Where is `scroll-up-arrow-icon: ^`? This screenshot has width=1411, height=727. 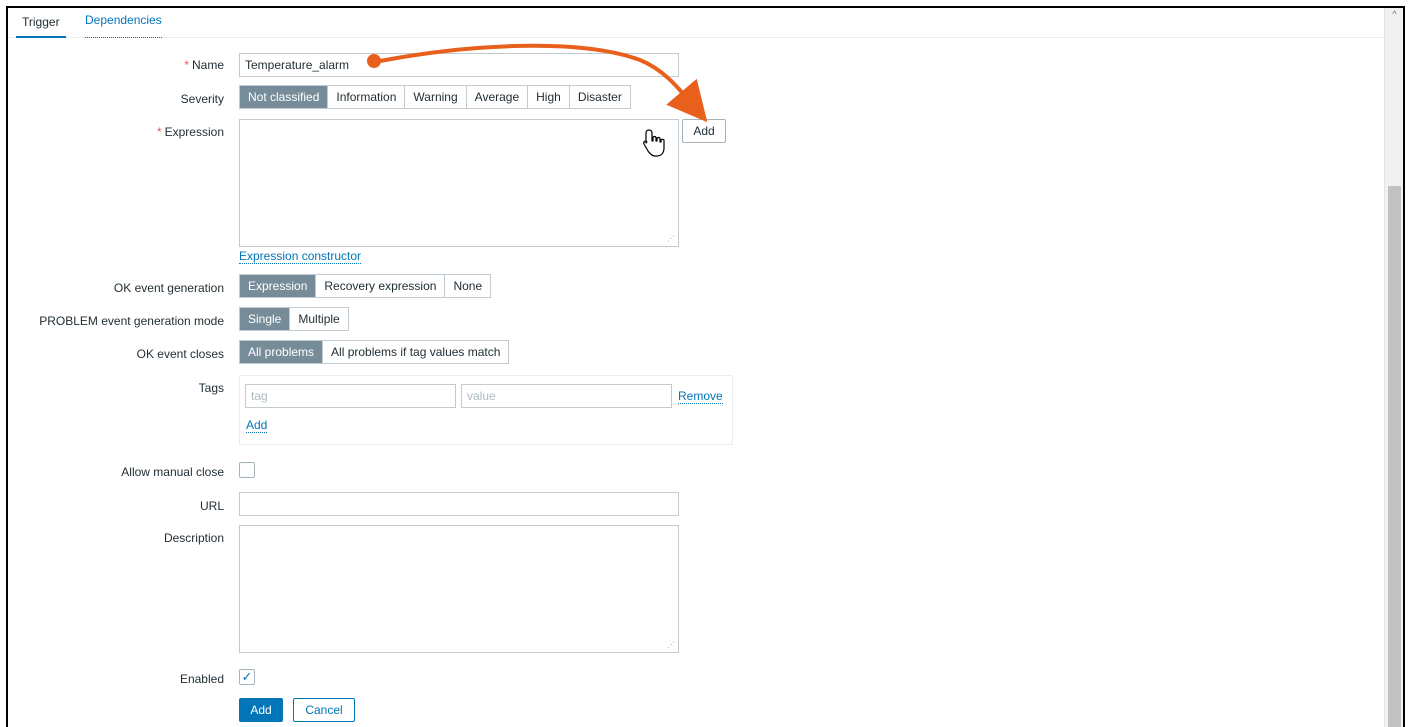
scroll-up-arrow-icon: ^ is located at coordinates (1394, 14).